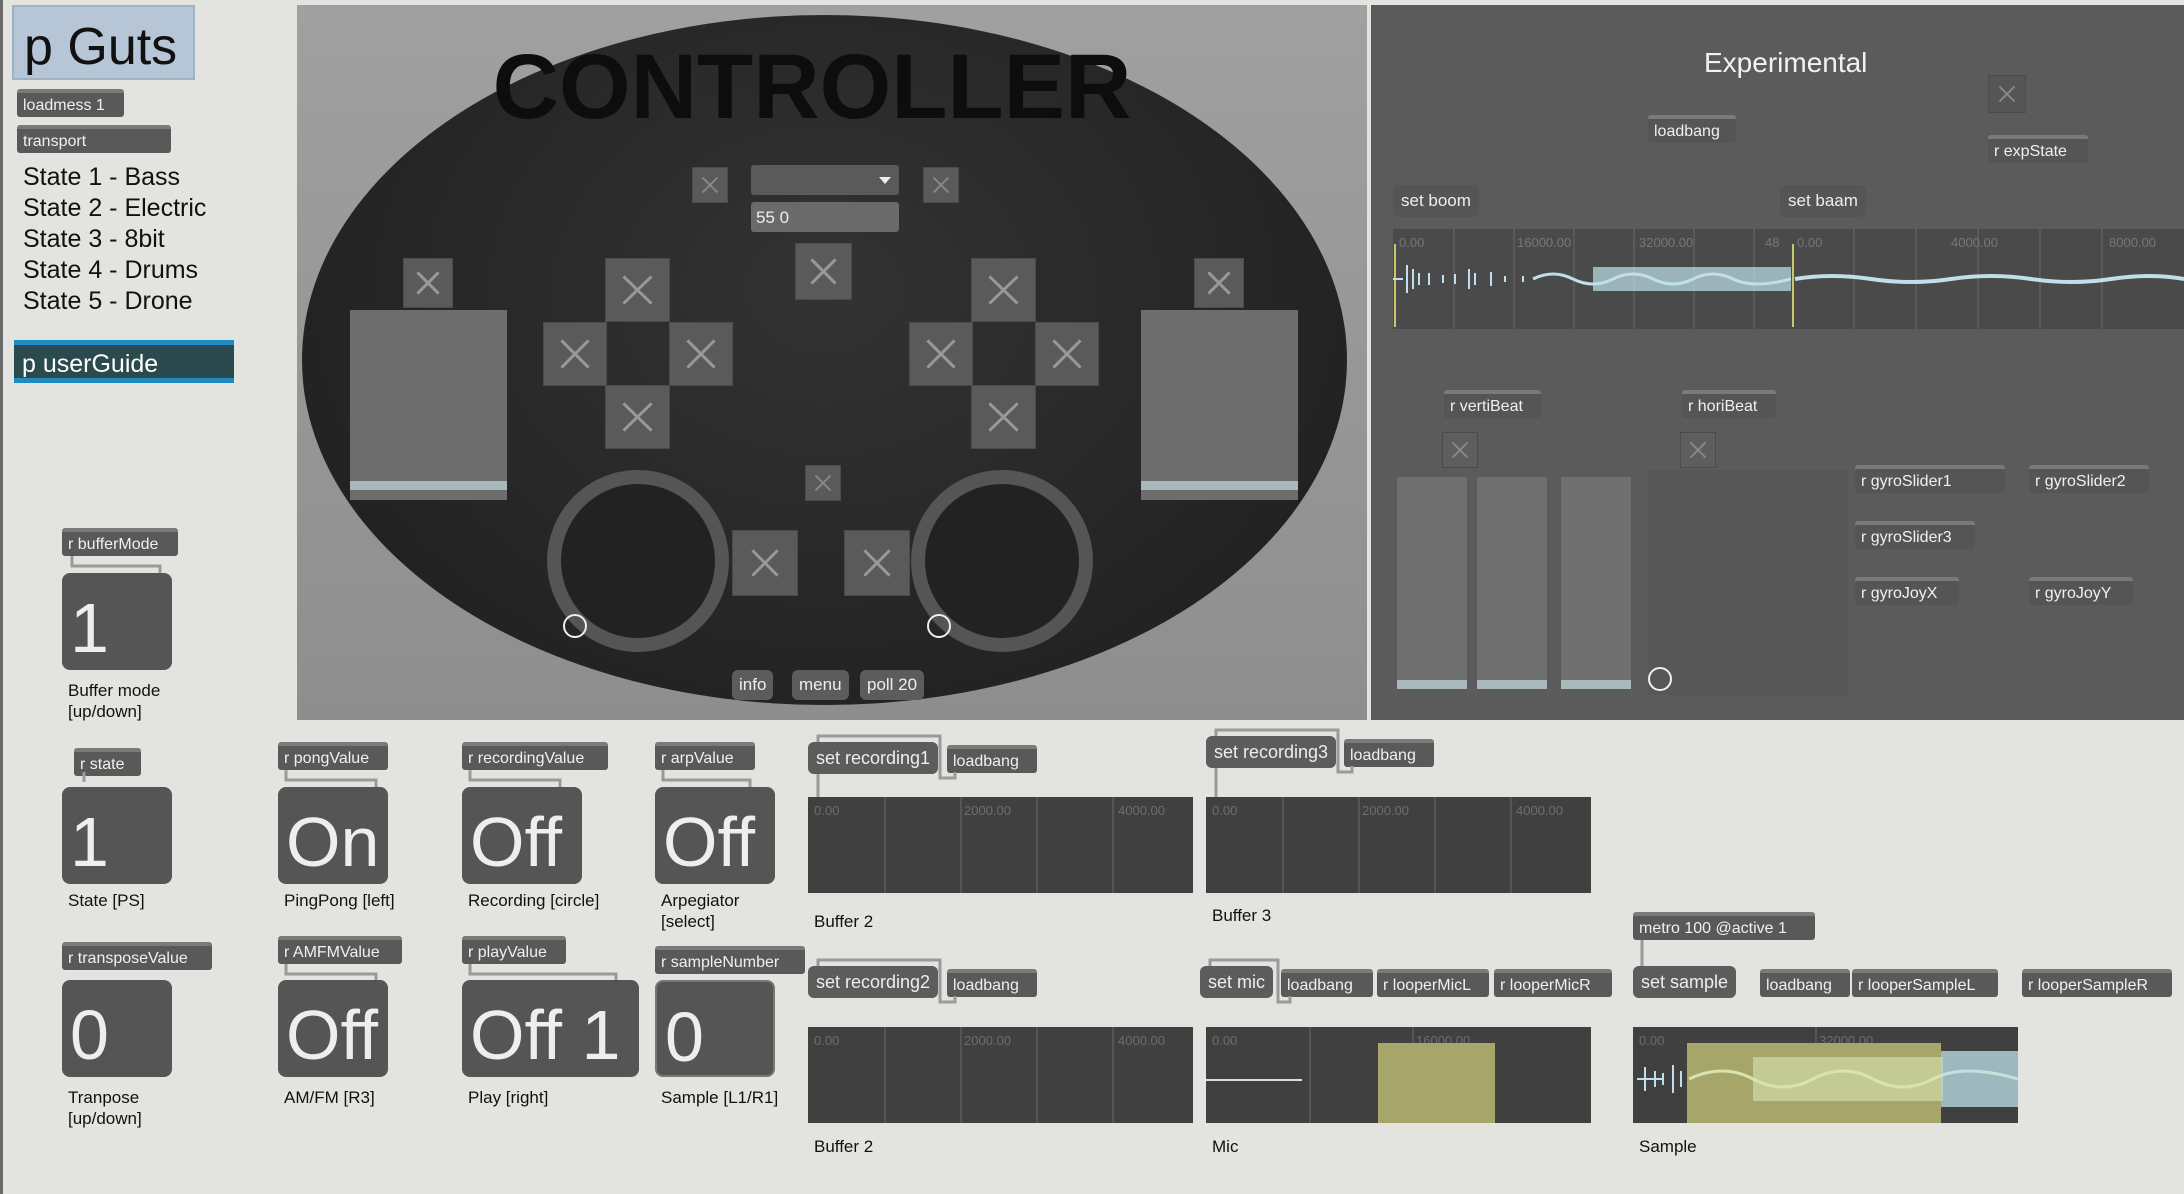 The image size is (2184, 1194). I want to click on buffer3-loadbang: loadbang, so click(1389, 753).